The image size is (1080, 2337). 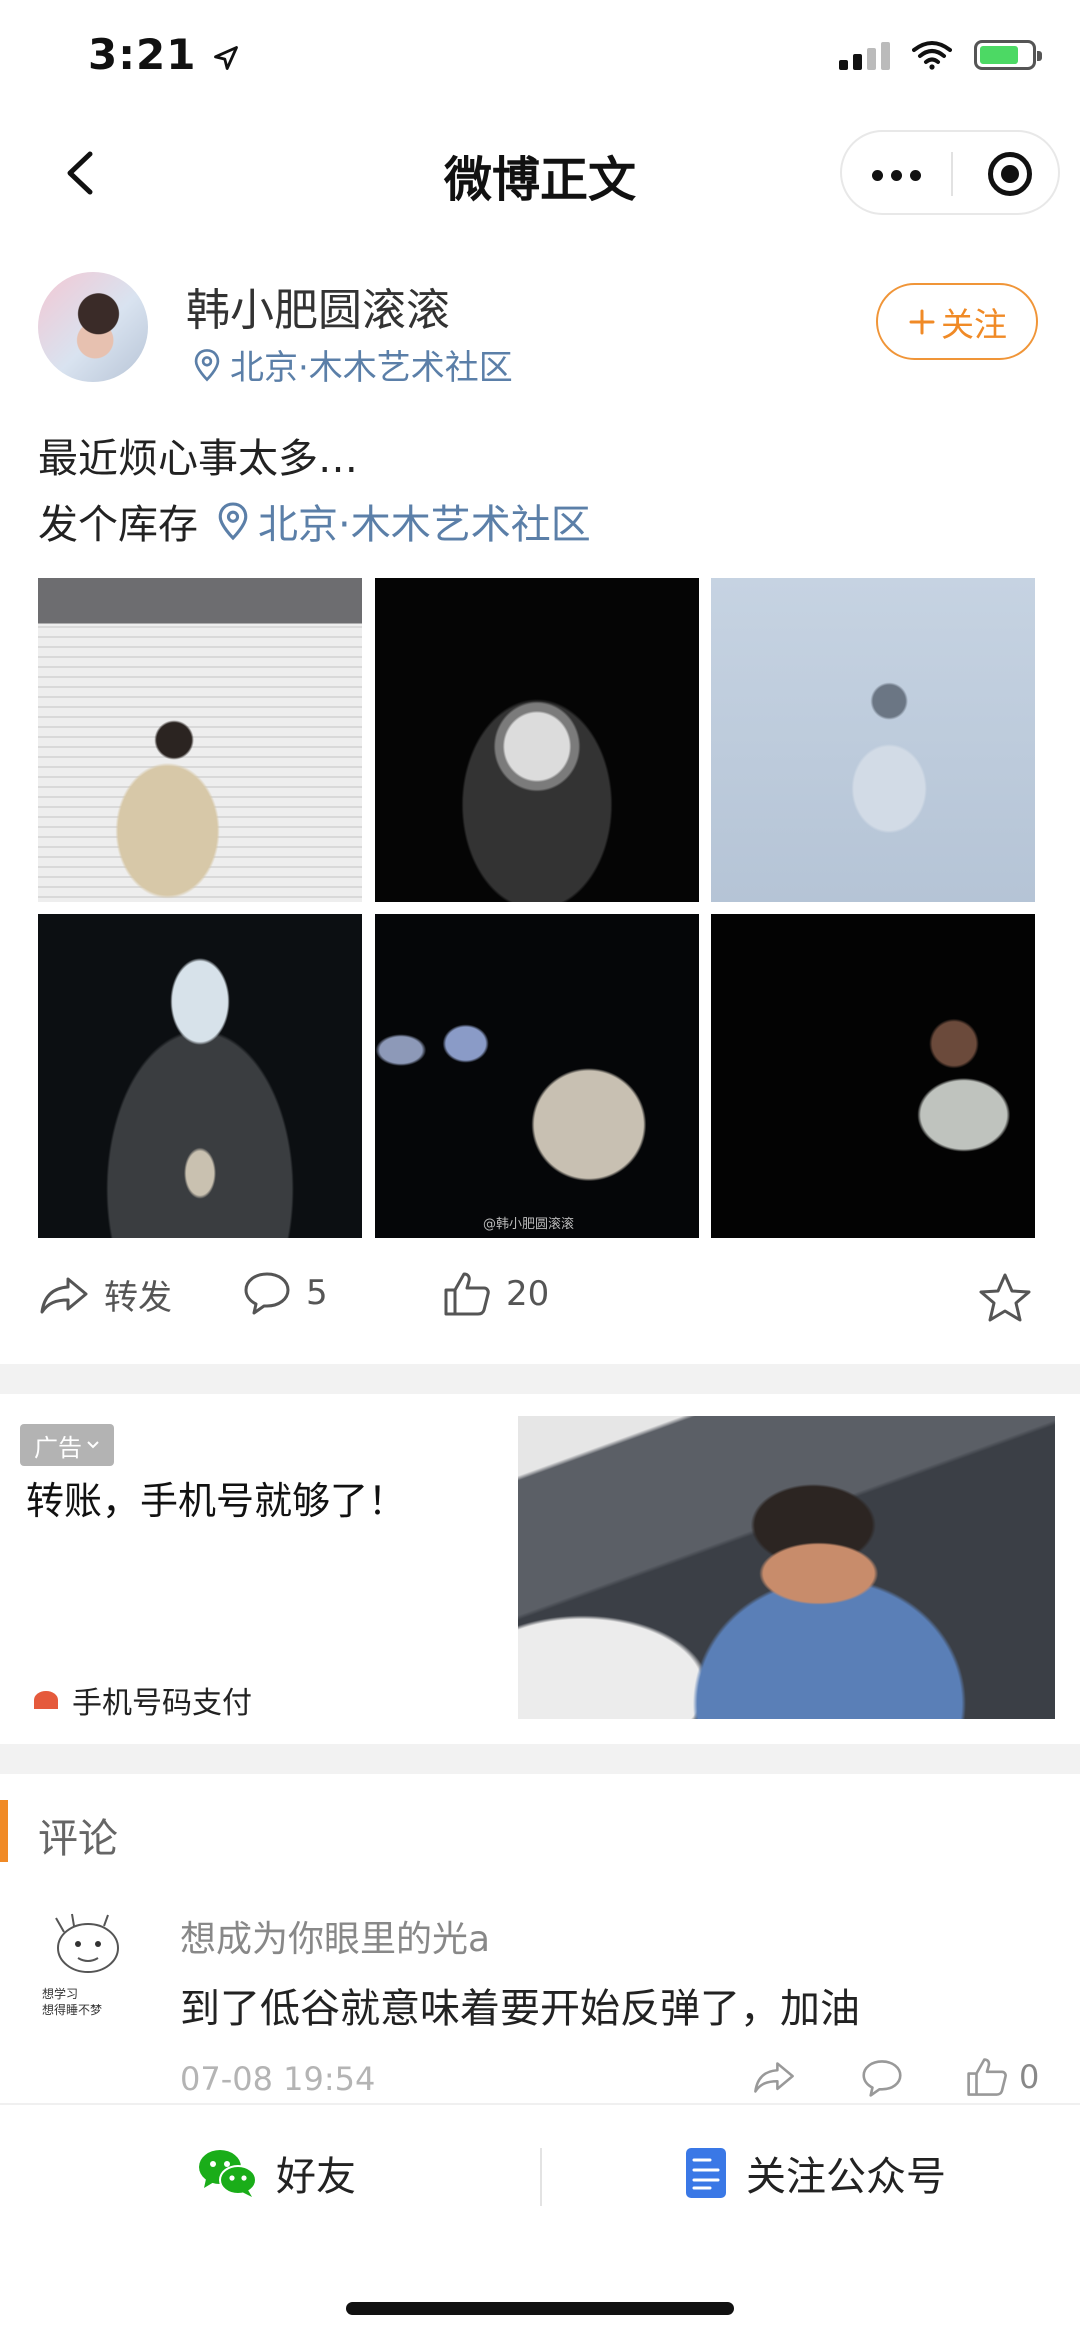 What do you see at coordinates (87, 1943) in the screenshot?
I see `meme-face-icon` at bounding box center [87, 1943].